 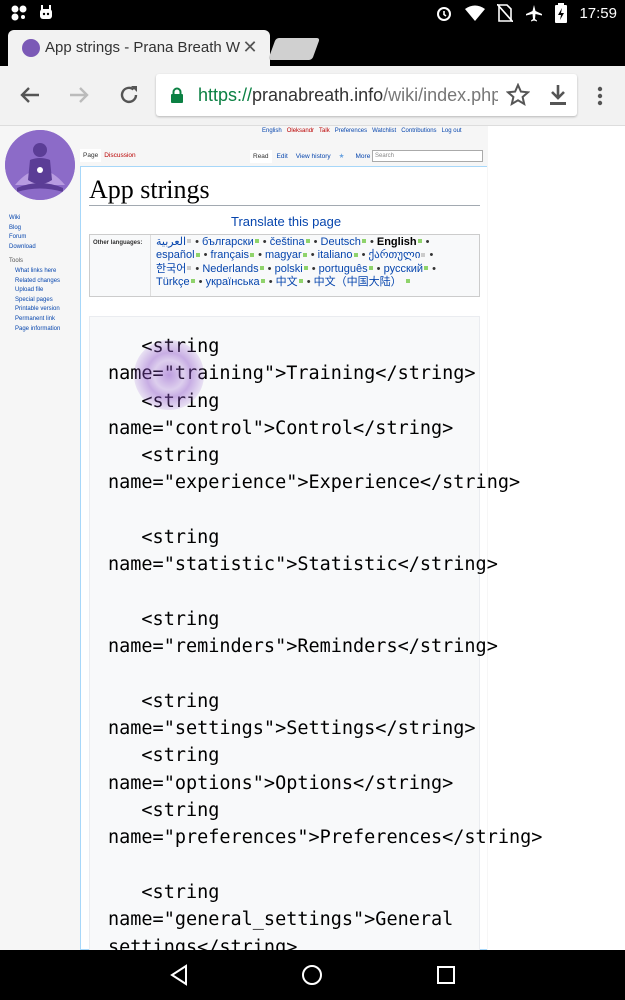 I want to click on language-link-chinese: 中文, so click(x=287, y=282).